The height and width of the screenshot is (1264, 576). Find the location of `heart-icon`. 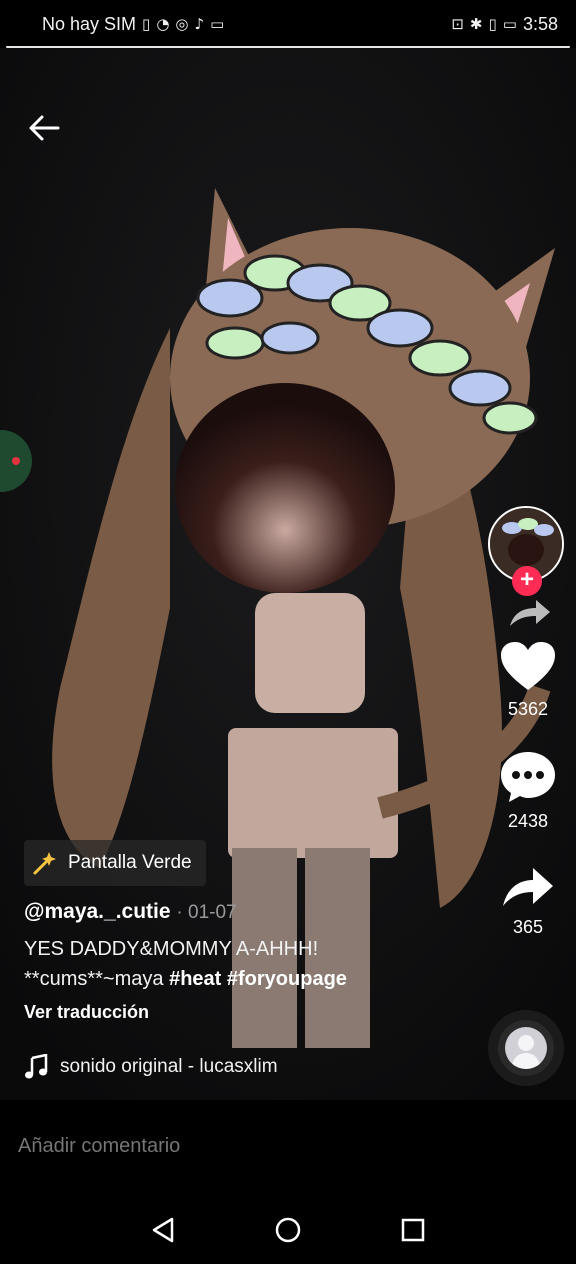

heart-icon is located at coordinates (528, 666).